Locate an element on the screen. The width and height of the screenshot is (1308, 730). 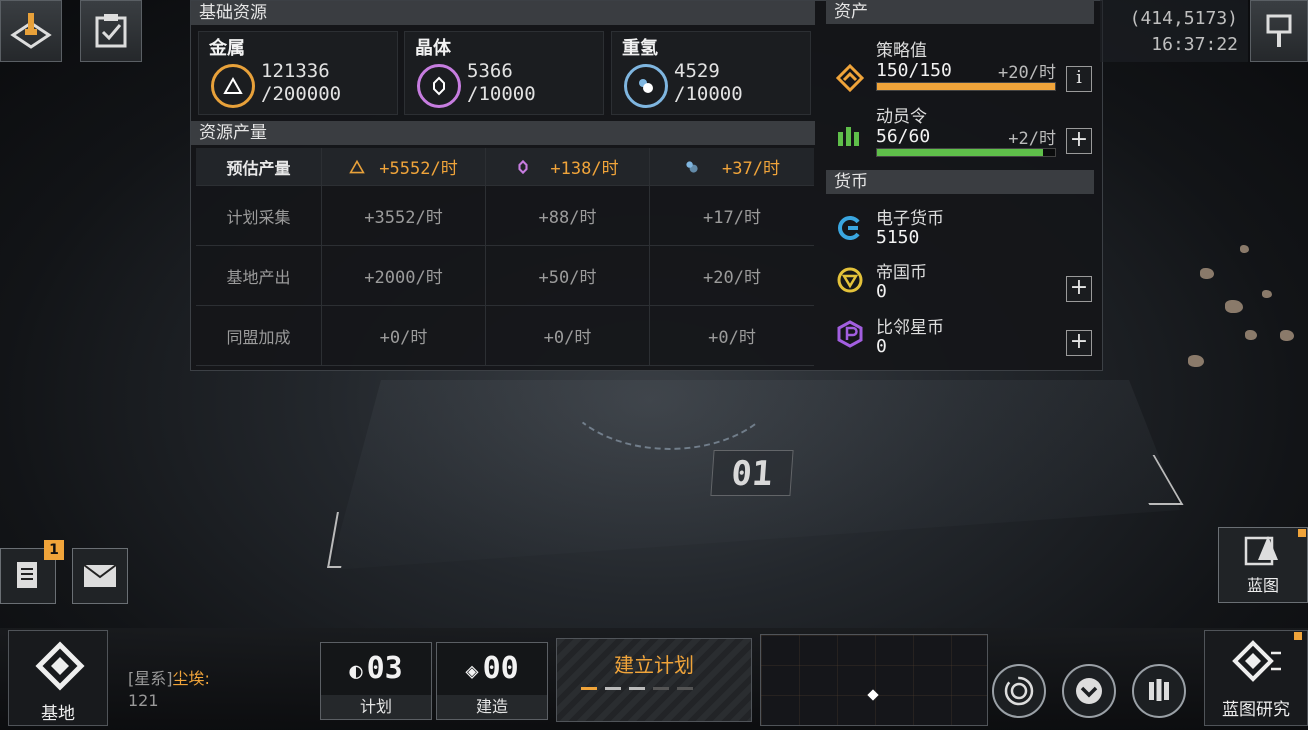
deuterium-current: 4529 is located at coordinates (697, 71).